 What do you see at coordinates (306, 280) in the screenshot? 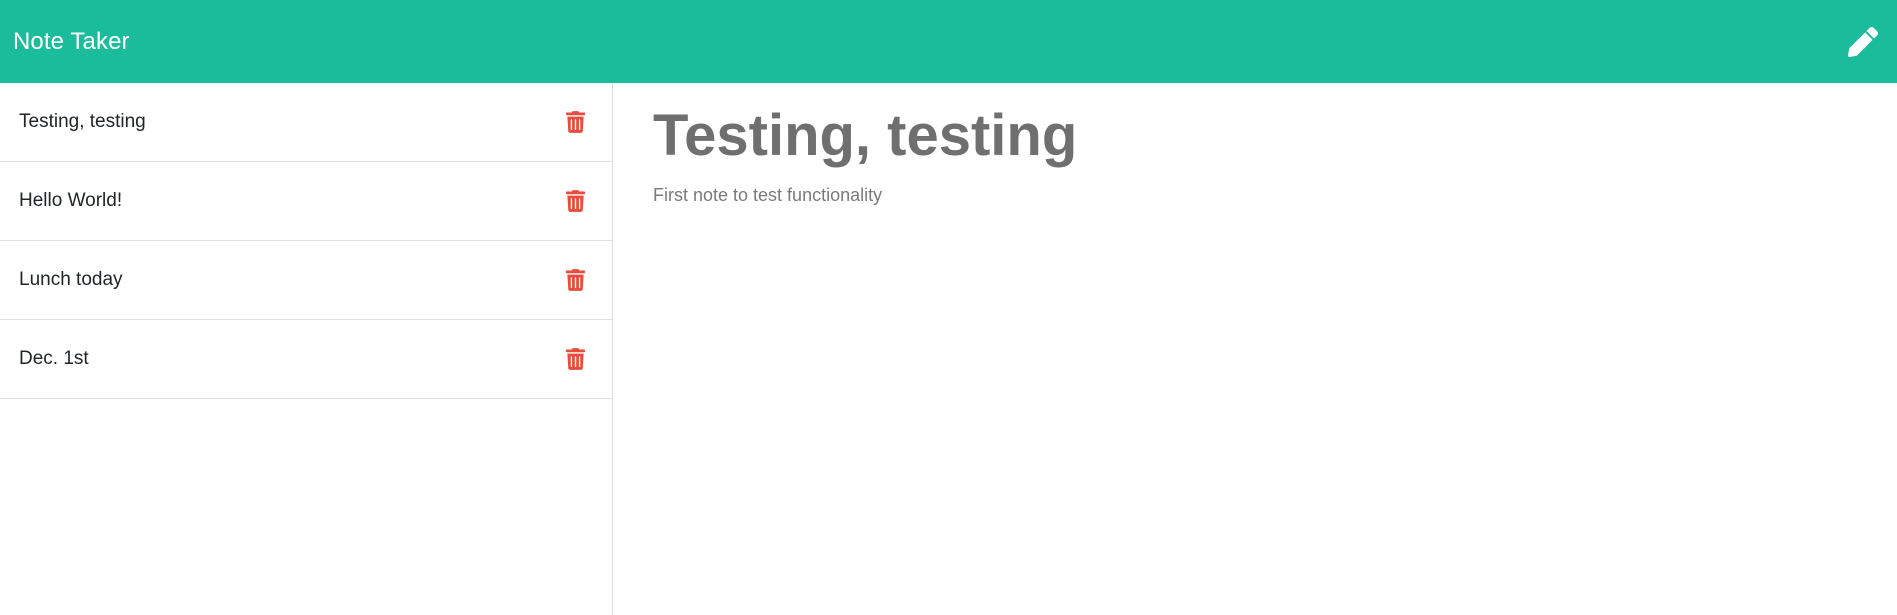
I see `note-list-item: Lunch today` at bounding box center [306, 280].